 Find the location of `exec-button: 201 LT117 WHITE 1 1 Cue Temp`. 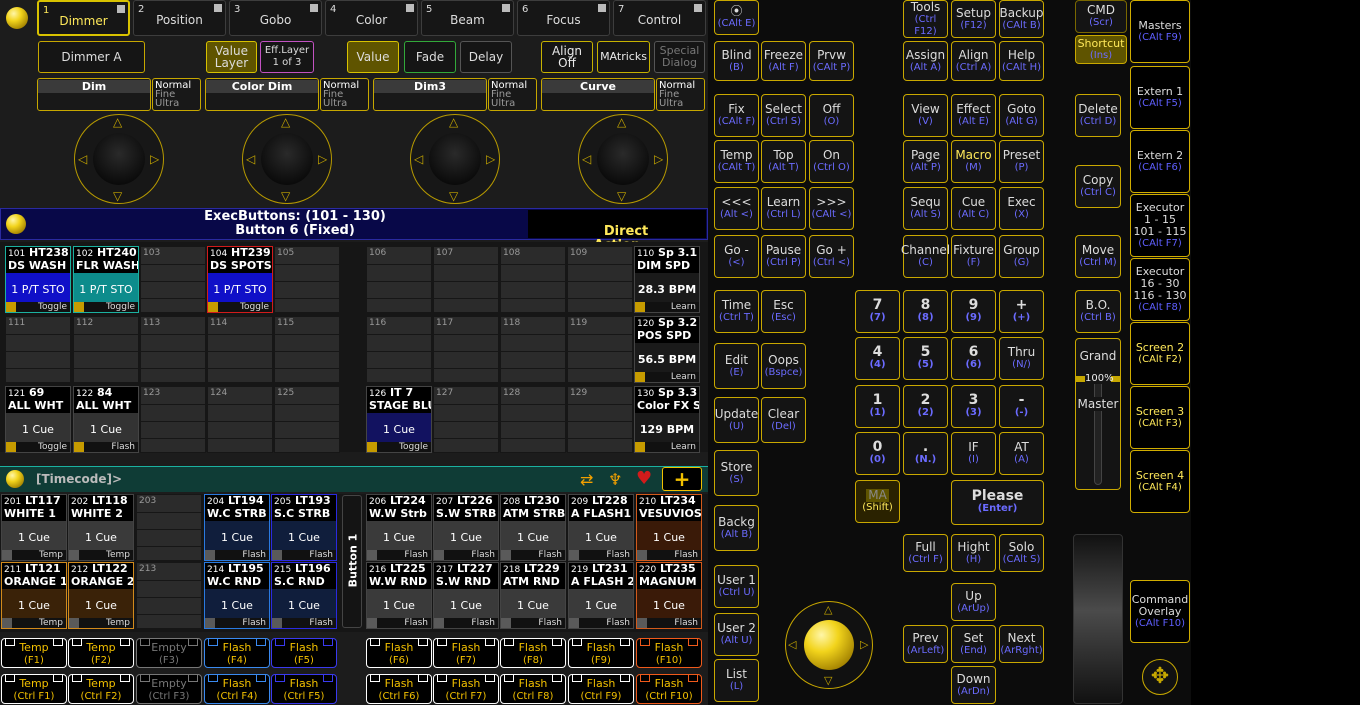

exec-button: 201 LT117 WHITE 1 1 Cue Temp is located at coordinates (34, 527).